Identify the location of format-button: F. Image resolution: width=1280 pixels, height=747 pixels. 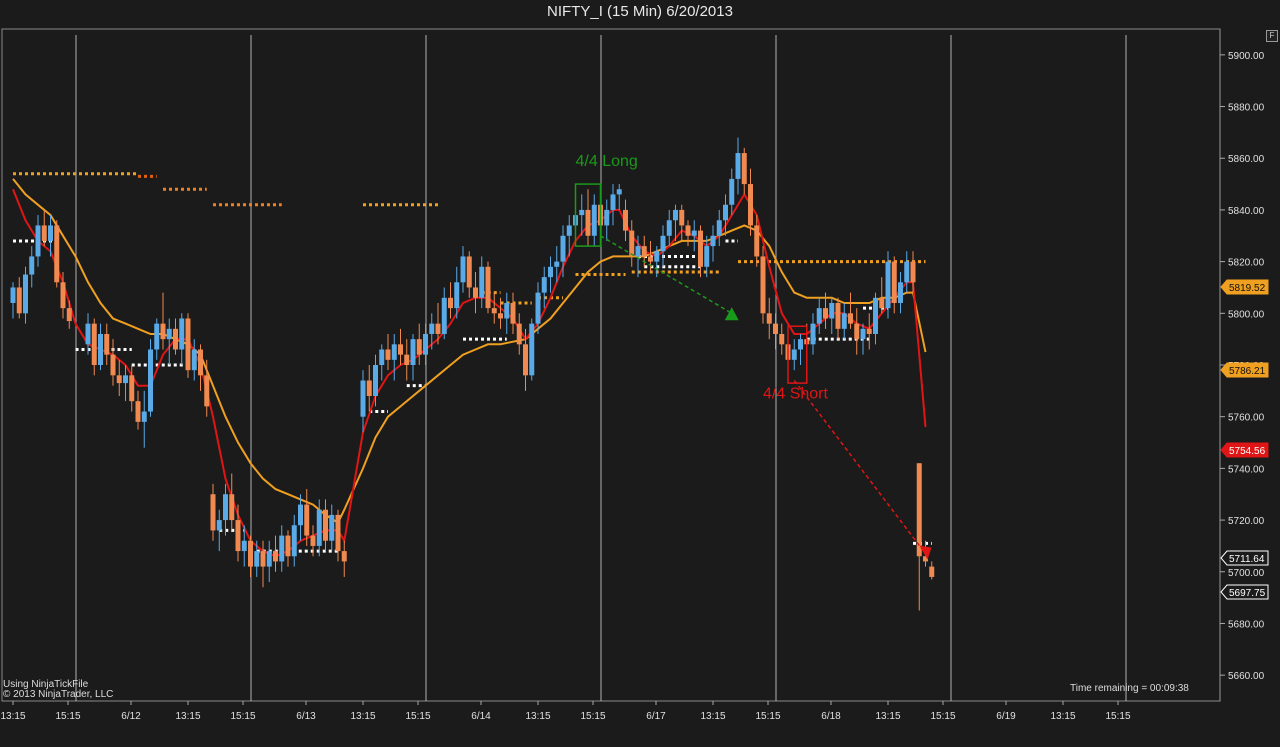
(1272, 36).